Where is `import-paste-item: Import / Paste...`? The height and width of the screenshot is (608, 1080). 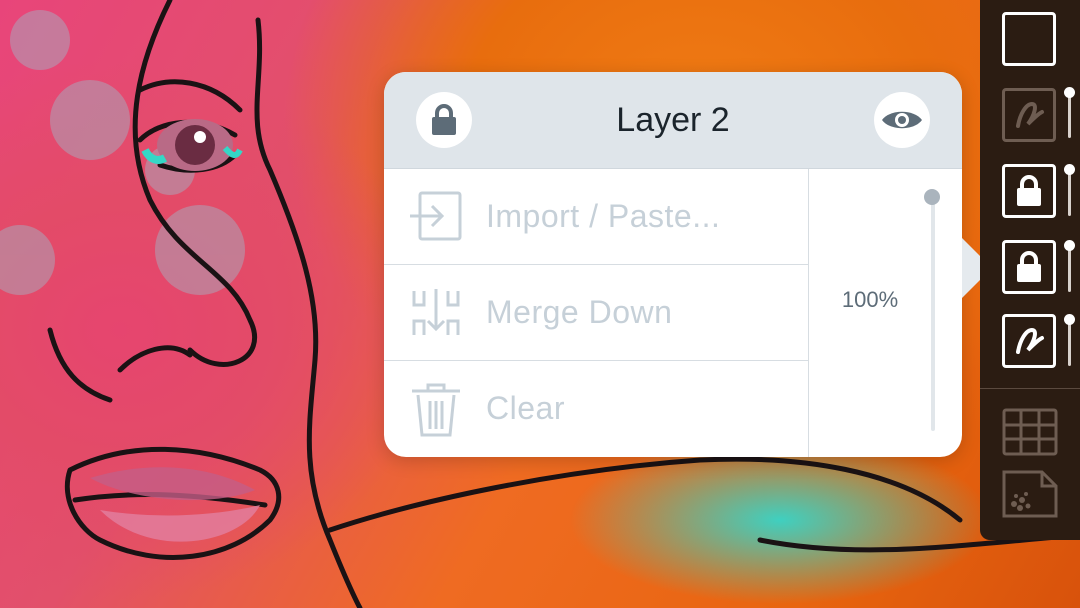
import-paste-item: Import / Paste... is located at coordinates (596, 217).